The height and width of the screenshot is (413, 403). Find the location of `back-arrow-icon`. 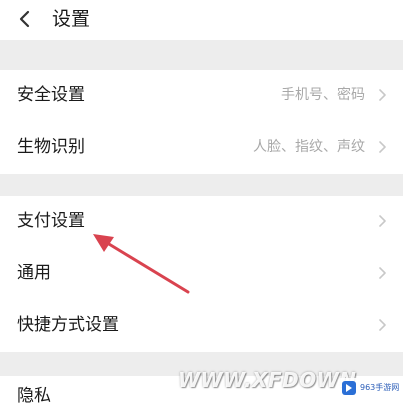

back-arrow-icon is located at coordinates (25, 19).